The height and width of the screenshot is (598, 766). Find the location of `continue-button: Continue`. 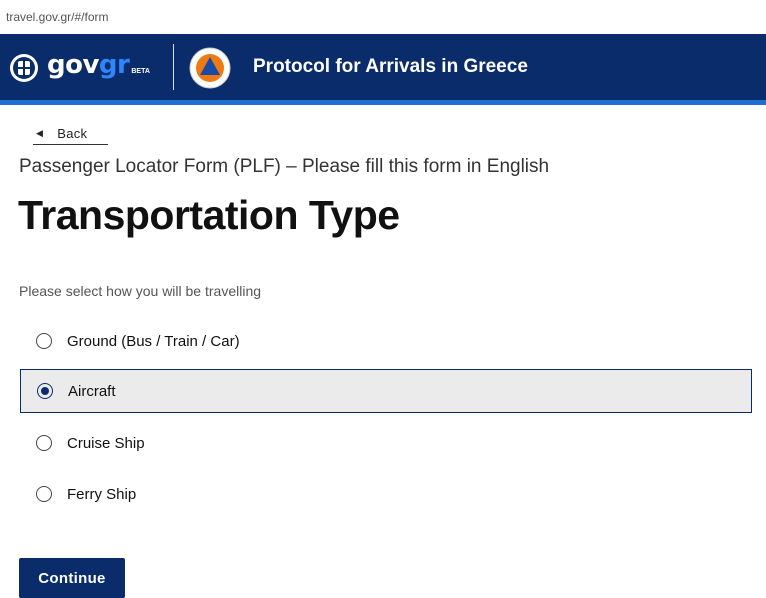

continue-button: Continue is located at coordinates (72, 578).